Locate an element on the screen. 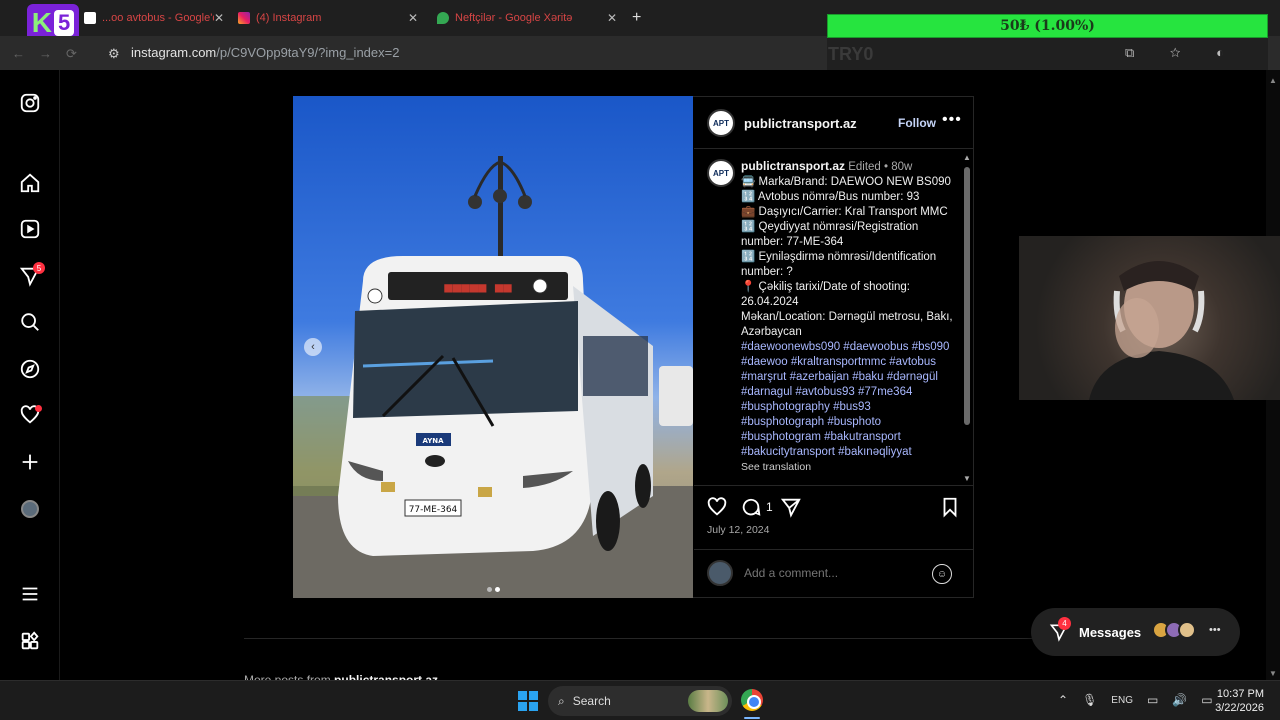 This screenshot has height=720, width=1280. url-path: /p/C9VOpp9taY9/?img_index=2 is located at coordinates (308, 52).